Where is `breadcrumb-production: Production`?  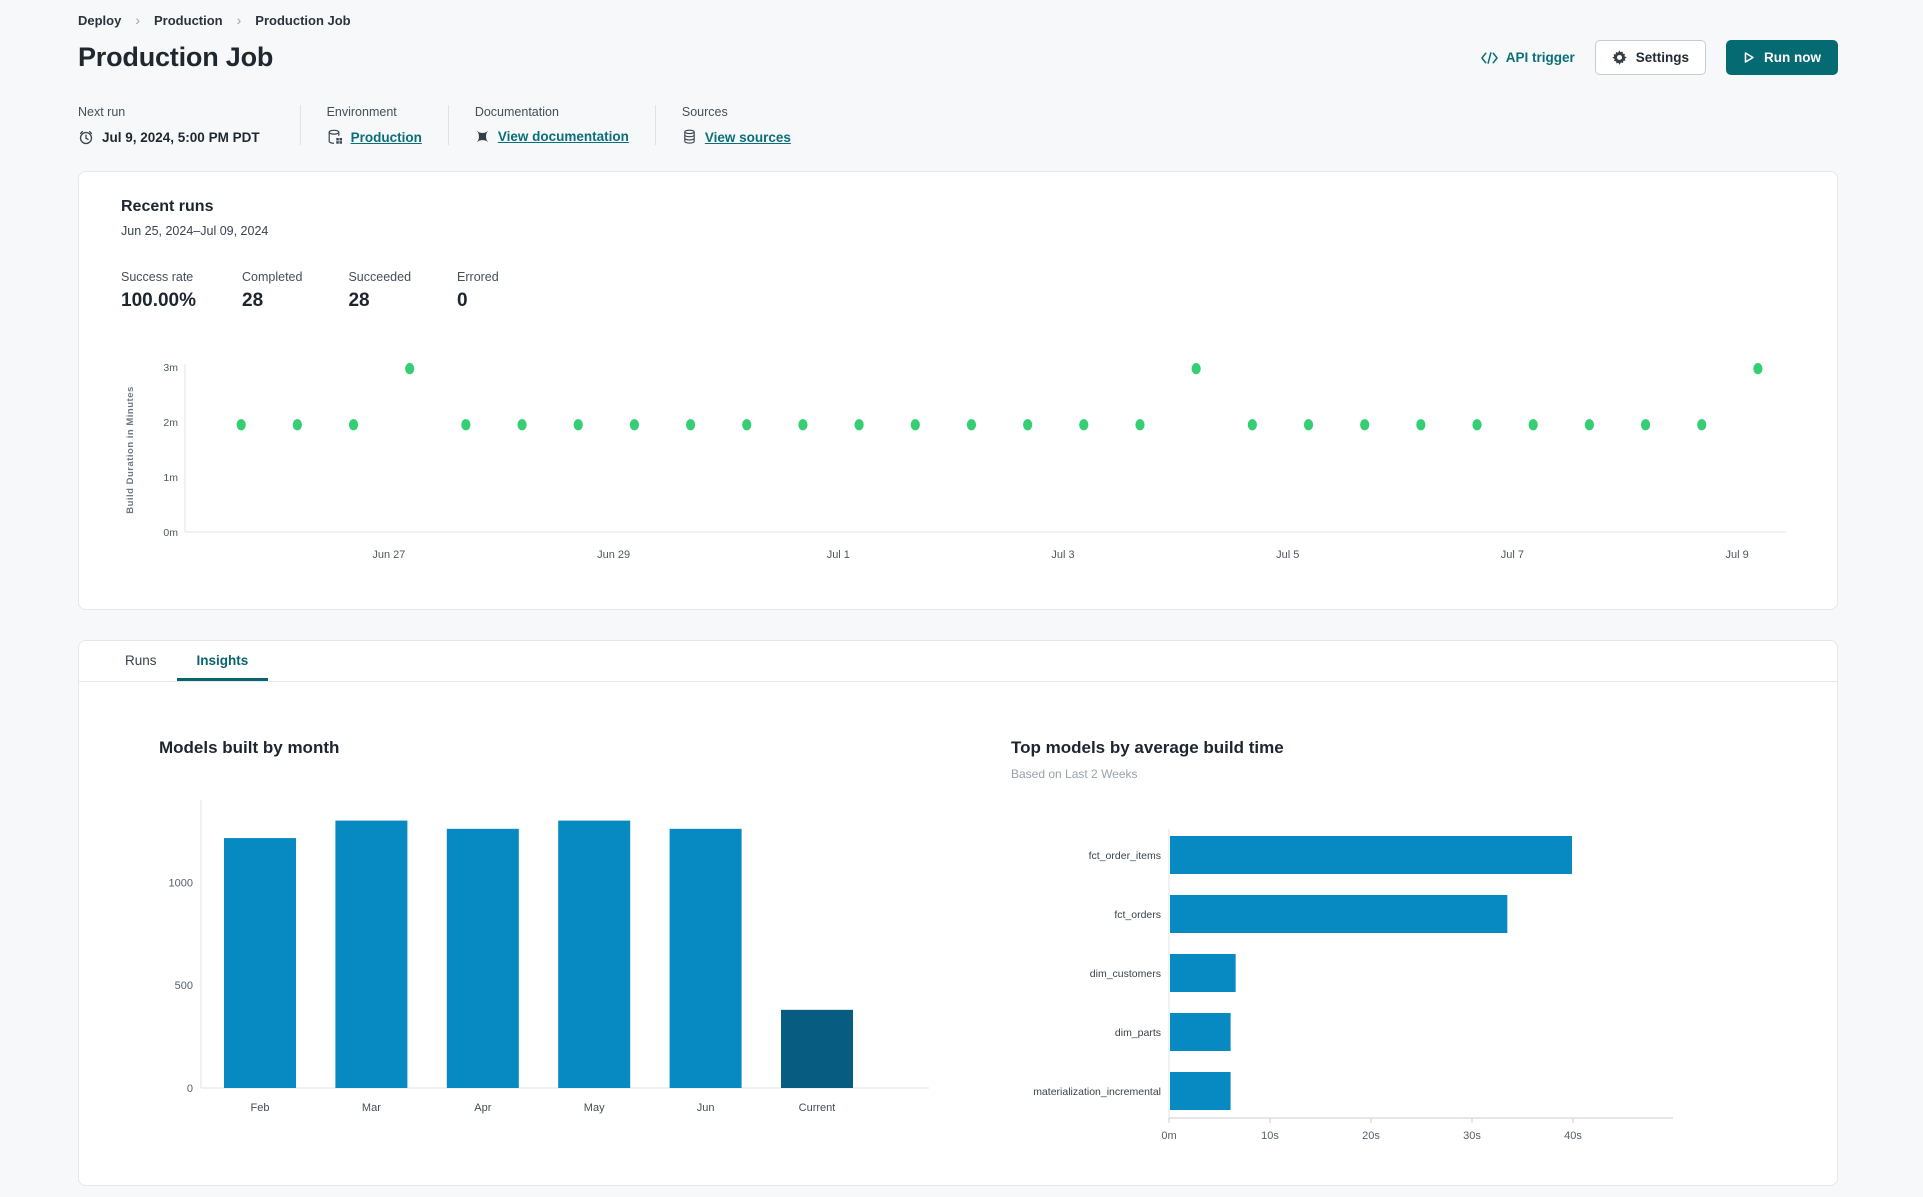 breadcrumb-production: Production is located at coordinates (188, 20).